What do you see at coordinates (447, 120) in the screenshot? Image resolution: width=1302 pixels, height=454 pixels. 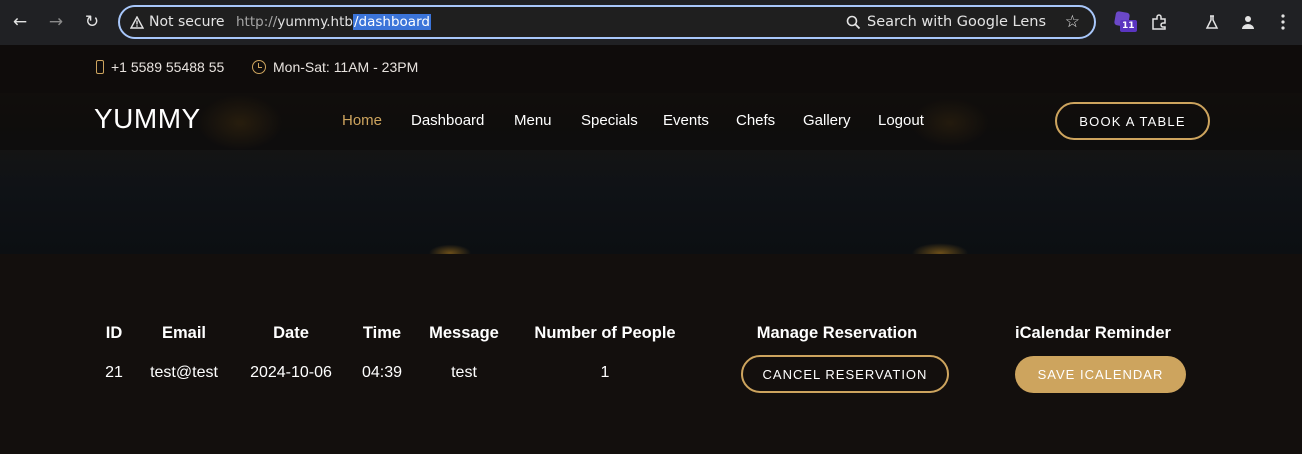 I see `nav-dashboard: Dashboard` at bounding box center [447, 120].